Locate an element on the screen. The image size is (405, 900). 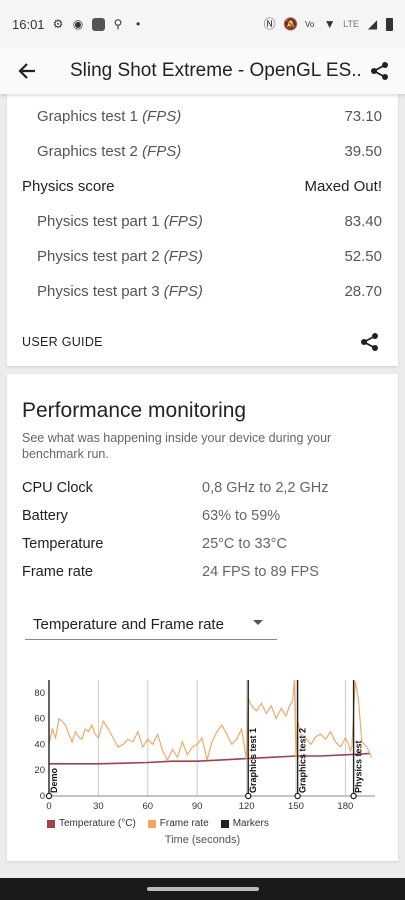
score-value: 83.40 is located at coordinates (363, 221).